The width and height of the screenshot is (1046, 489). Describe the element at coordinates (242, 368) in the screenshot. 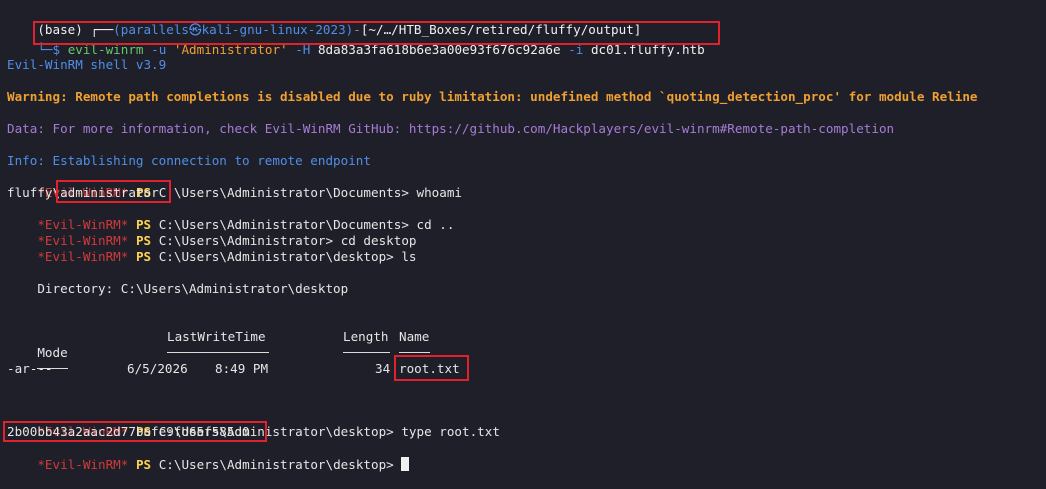

I see `listing-time-cell: 8:49 PM` at that location.